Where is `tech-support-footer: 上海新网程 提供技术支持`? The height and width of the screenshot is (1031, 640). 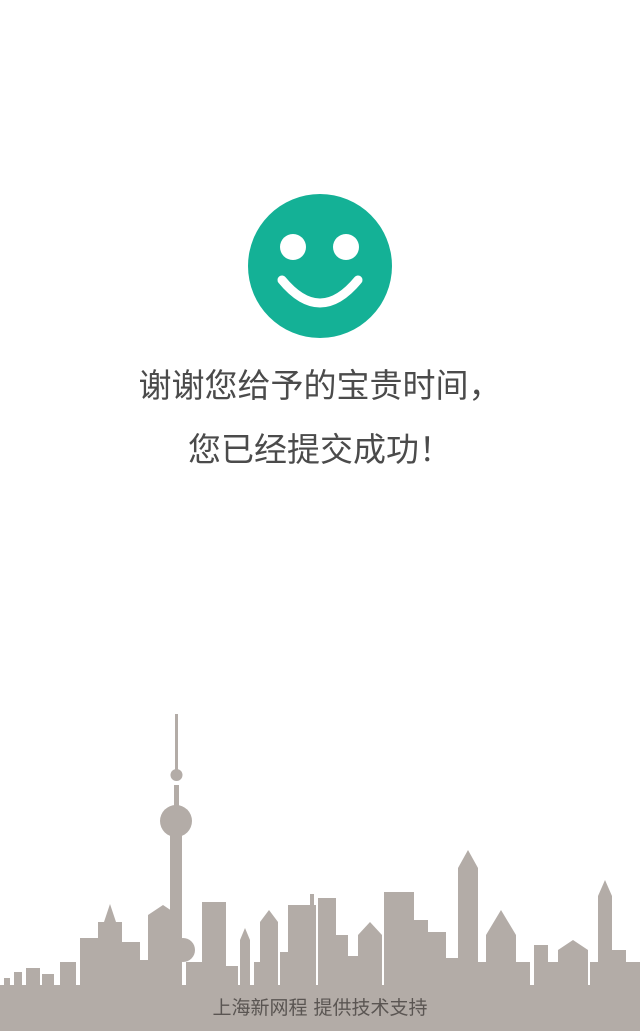 tech-support-footer: 上海新网程 提供技术支持 is located at coordinates (320, 1008).